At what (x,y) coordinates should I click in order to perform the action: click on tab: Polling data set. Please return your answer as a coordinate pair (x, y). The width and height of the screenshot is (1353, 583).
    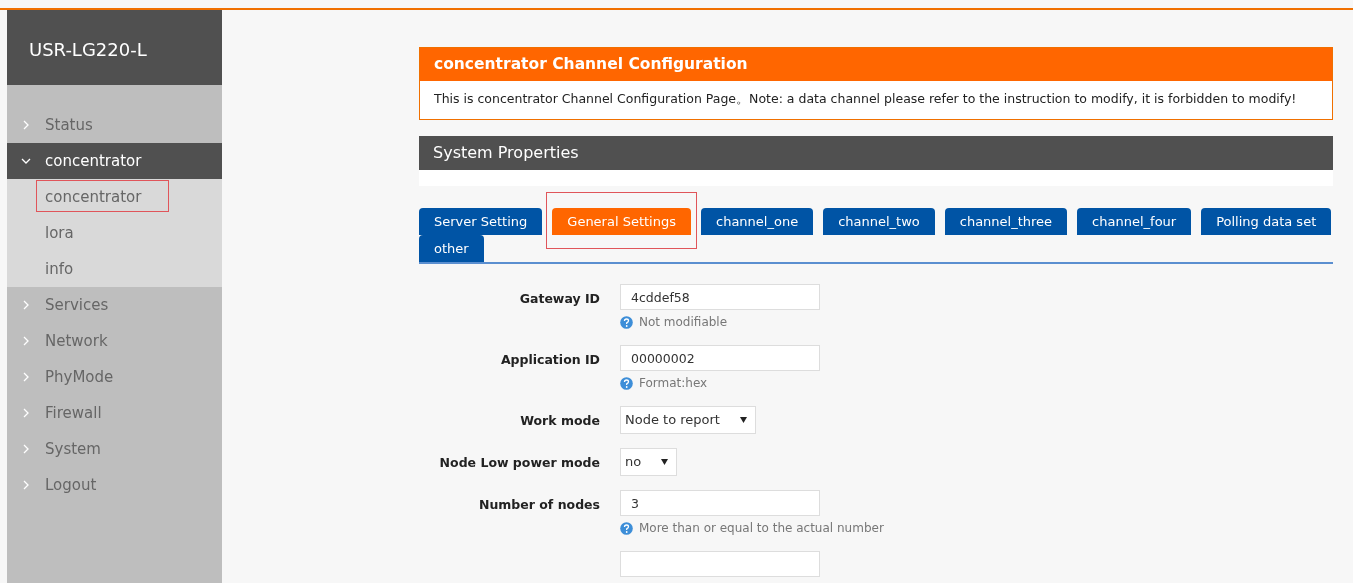
    Looking at the image, I should click on (1266, 221).